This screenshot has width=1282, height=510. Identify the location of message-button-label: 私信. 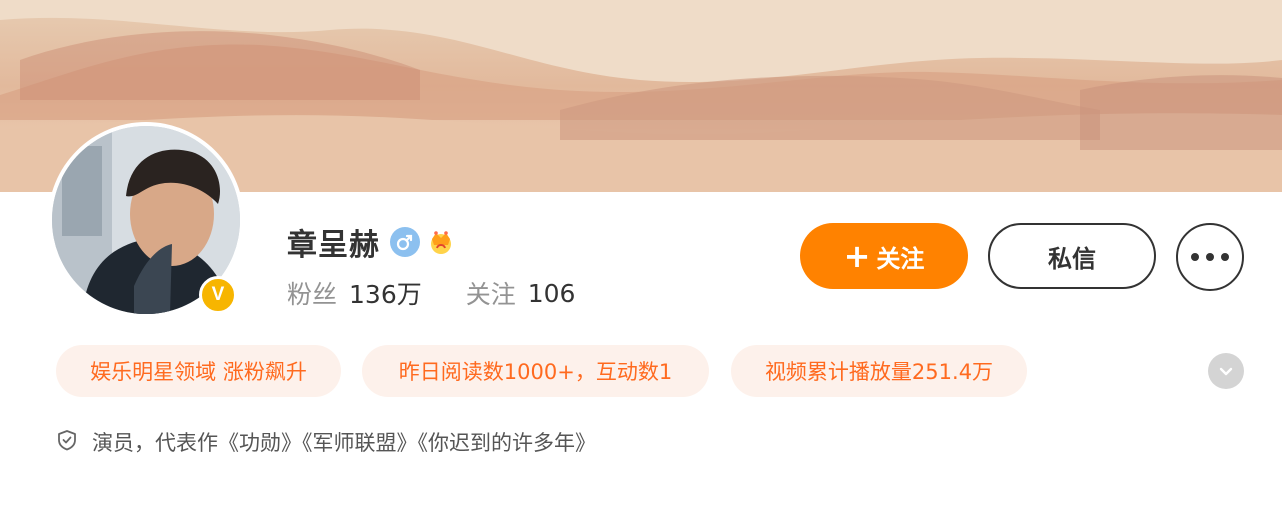
(1072, 258).